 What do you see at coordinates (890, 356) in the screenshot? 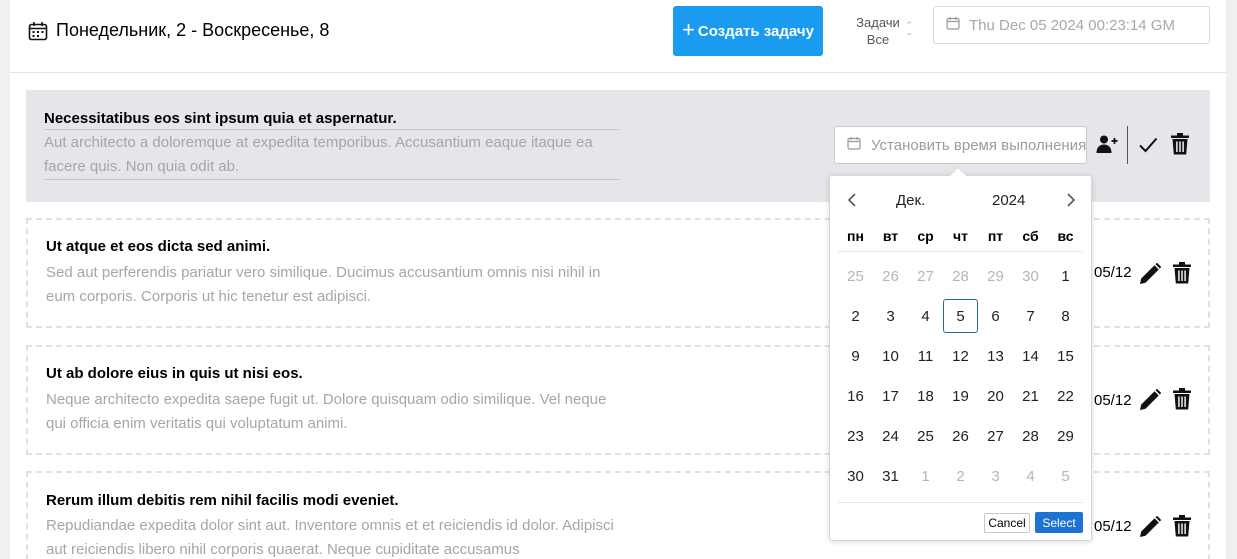
I see `calendar-day: 10` at bounding box center [890, 356].